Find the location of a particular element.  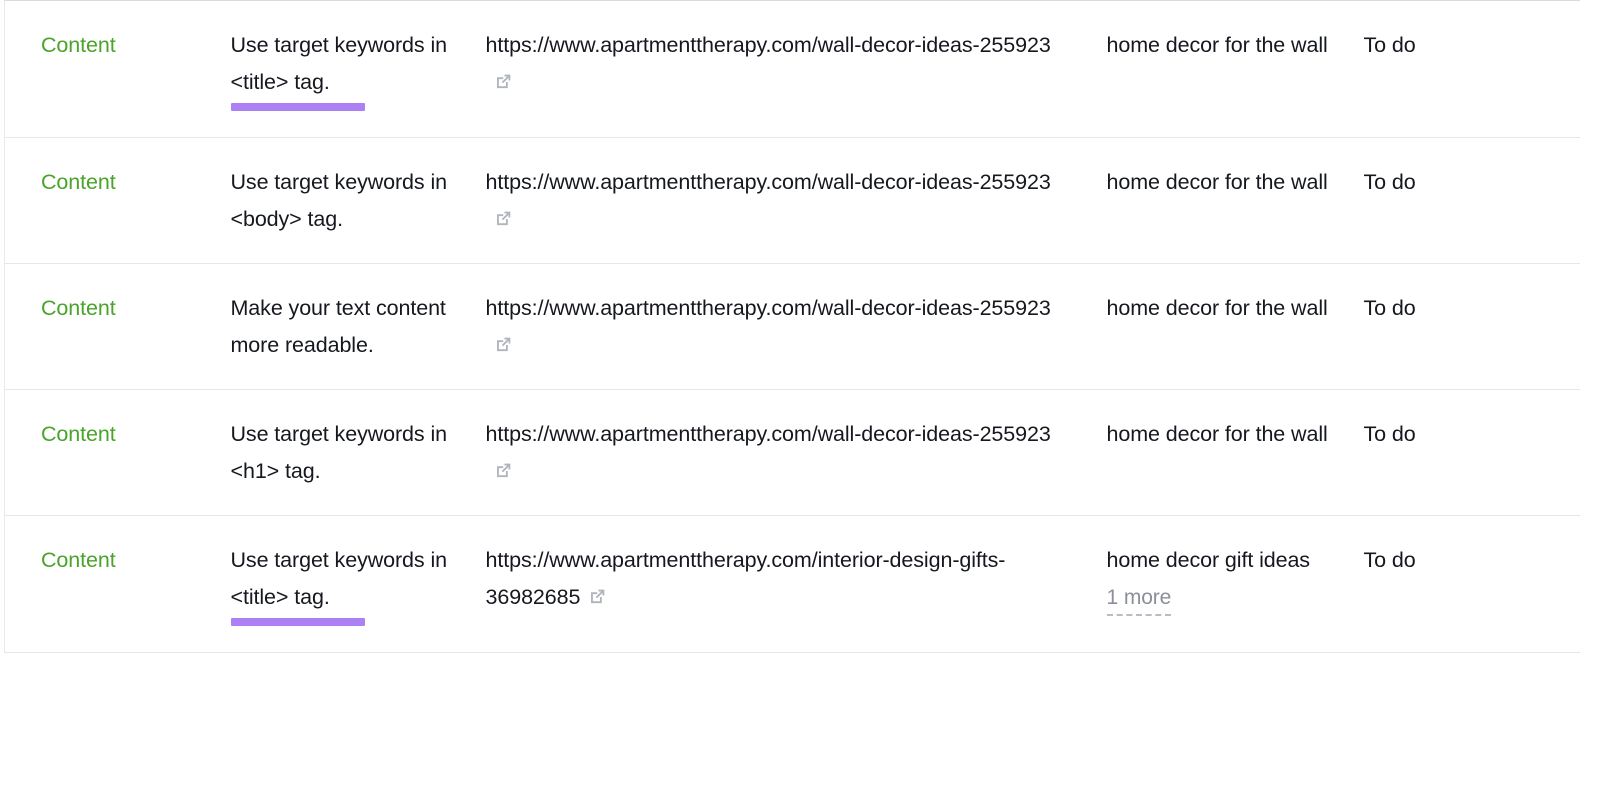

cell-issue: Make your text content more readable. is located at coordinates (354, 327).